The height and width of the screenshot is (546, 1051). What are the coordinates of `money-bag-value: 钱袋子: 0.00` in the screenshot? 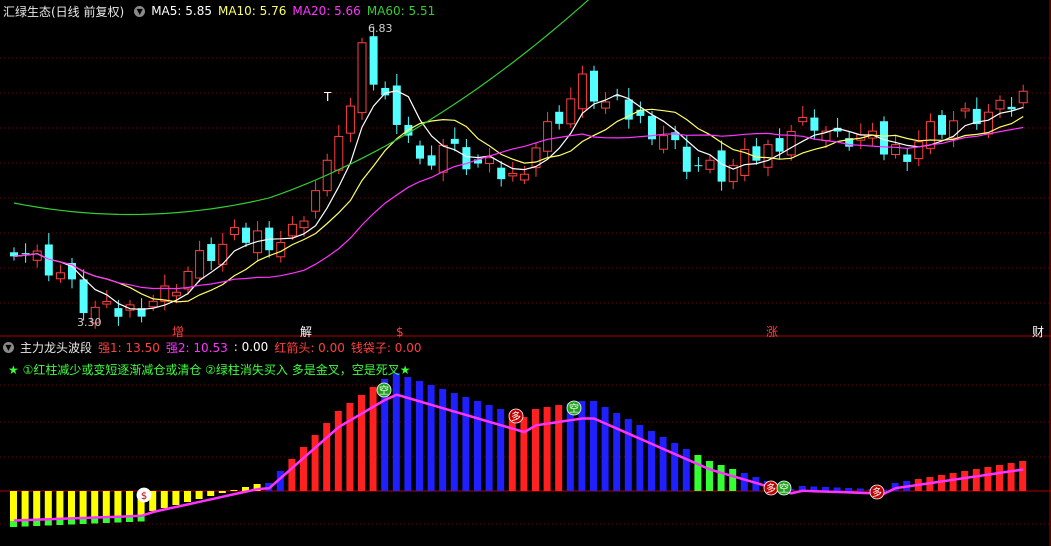 It's located at (386, 347).